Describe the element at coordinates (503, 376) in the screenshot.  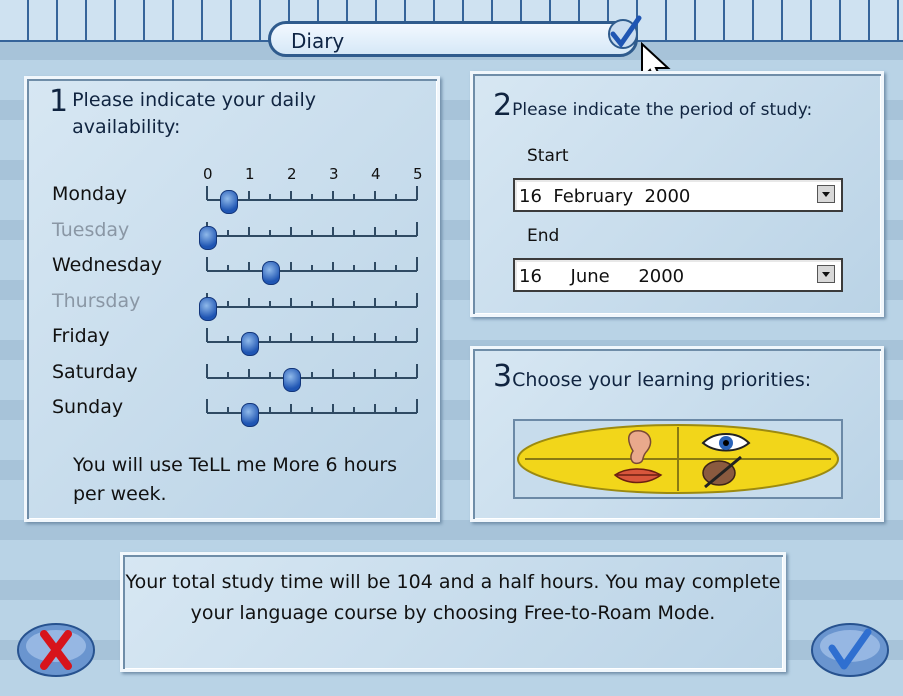
I see `step-number-3: 3` at that location.